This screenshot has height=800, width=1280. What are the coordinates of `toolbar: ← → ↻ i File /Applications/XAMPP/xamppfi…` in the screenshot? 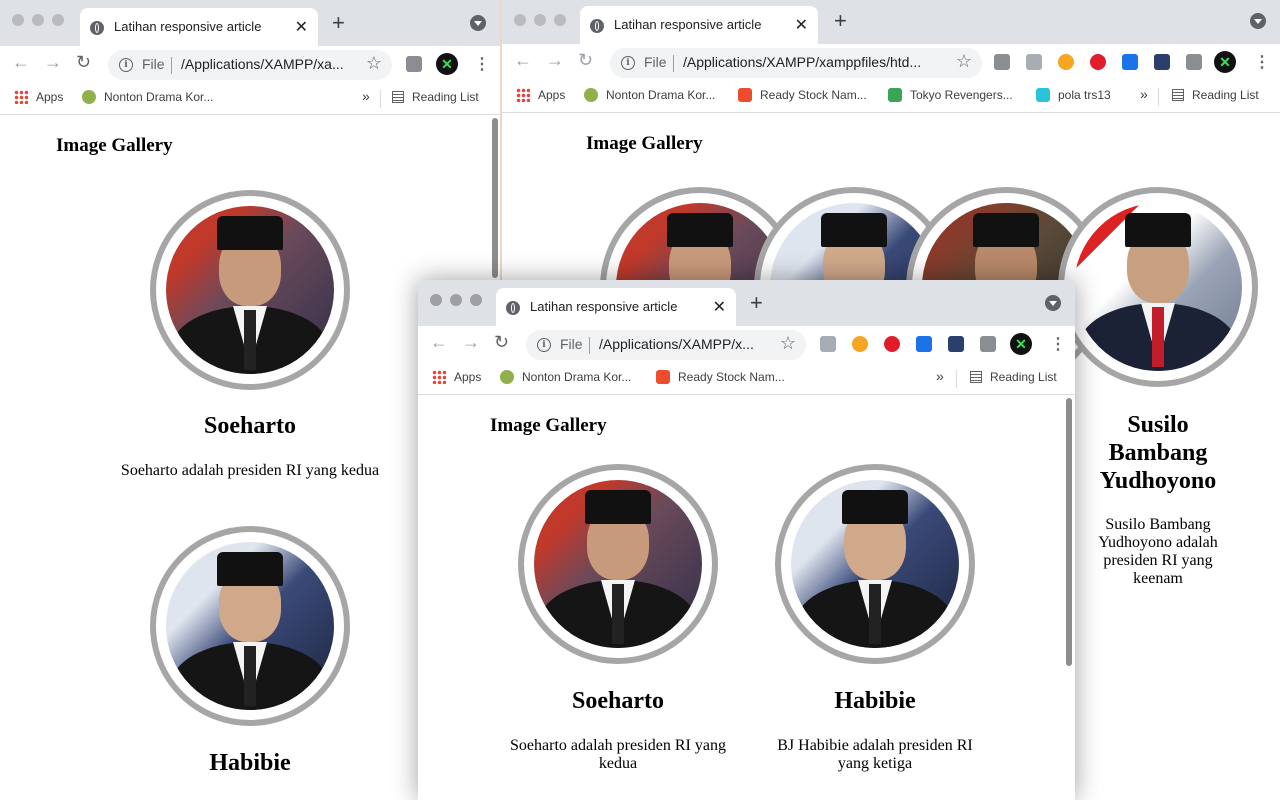 It's located at (891, 62).